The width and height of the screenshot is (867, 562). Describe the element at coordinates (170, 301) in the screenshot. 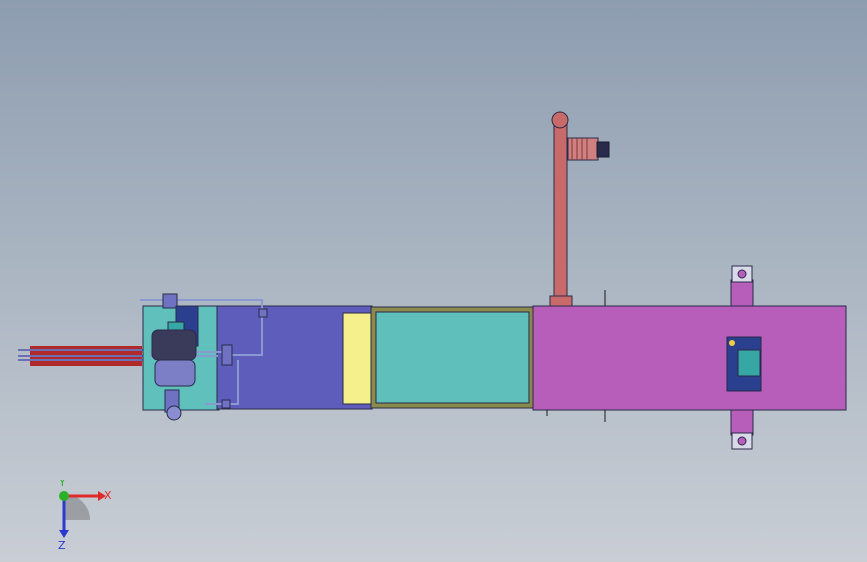

I see `pump-top-cap` at that location.